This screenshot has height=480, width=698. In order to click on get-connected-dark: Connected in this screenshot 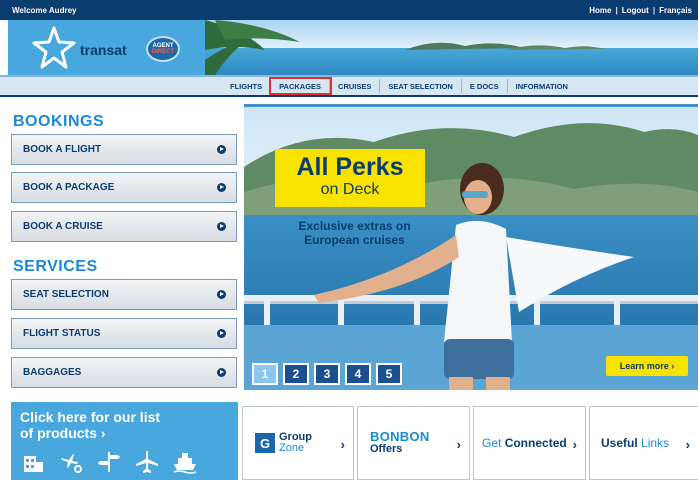, I will do `click(535, 443)`.